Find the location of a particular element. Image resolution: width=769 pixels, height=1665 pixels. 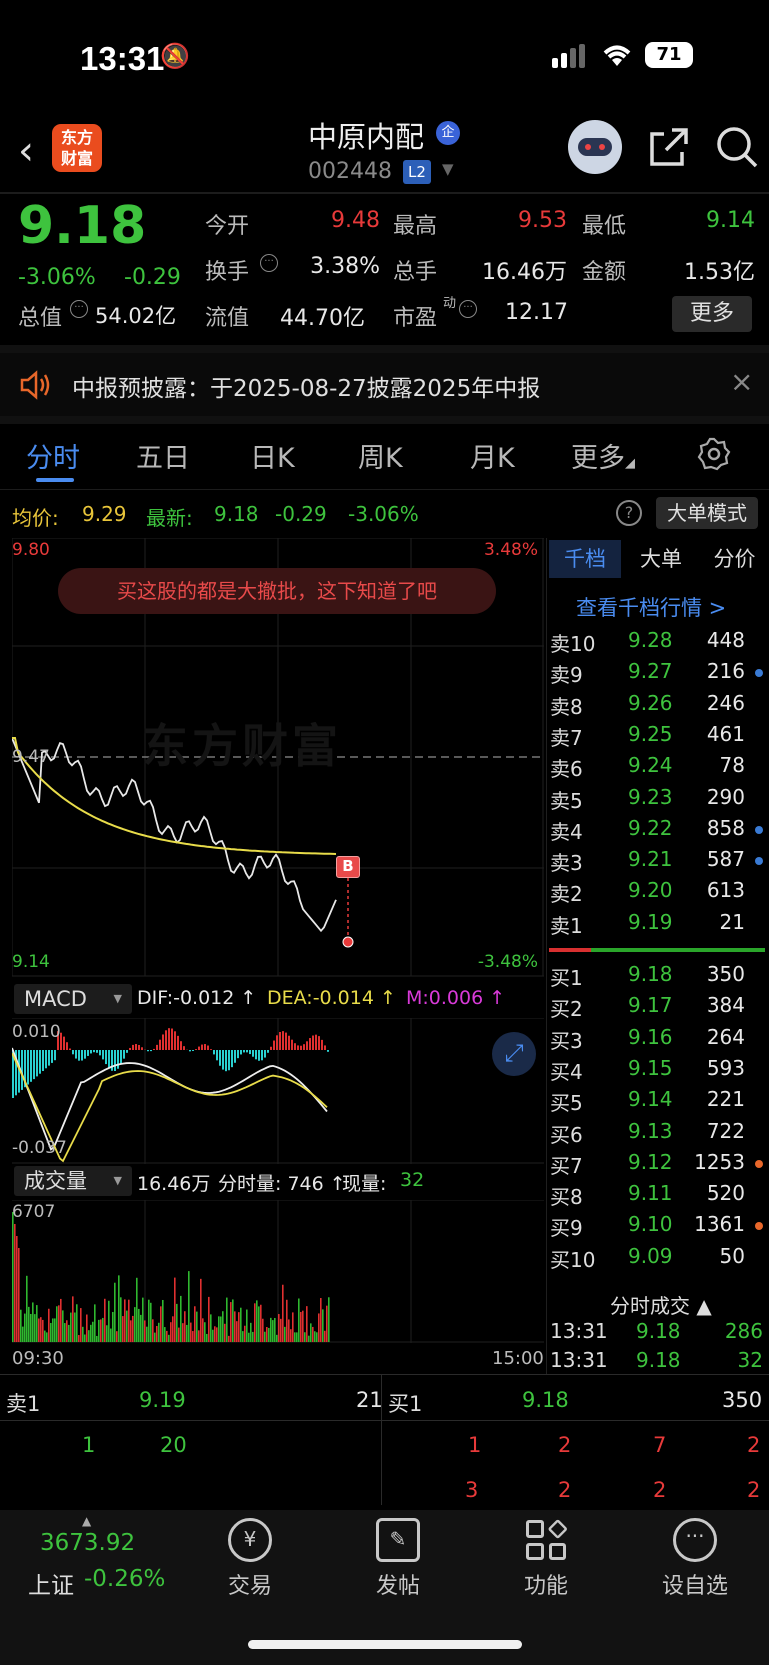

l2-bid-queue-item: 2 is located at coordinates (754, 1490).